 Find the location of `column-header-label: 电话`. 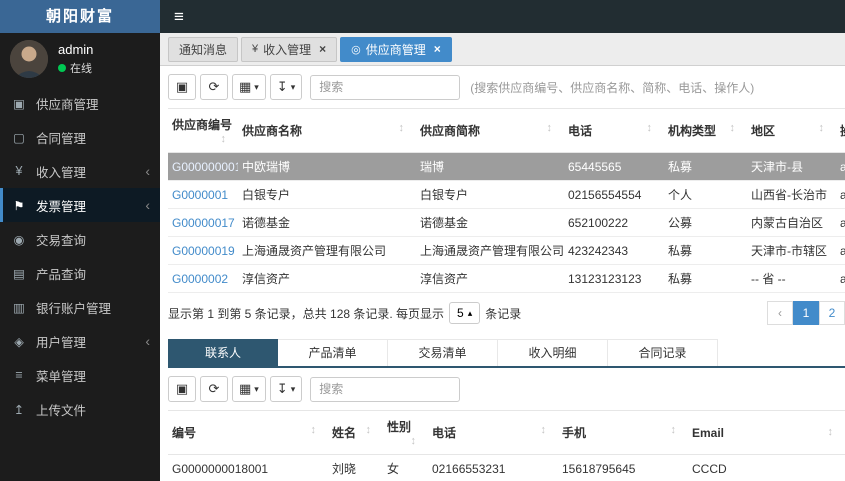

column-header-label: 电话 is located at coordinates (580, 131).